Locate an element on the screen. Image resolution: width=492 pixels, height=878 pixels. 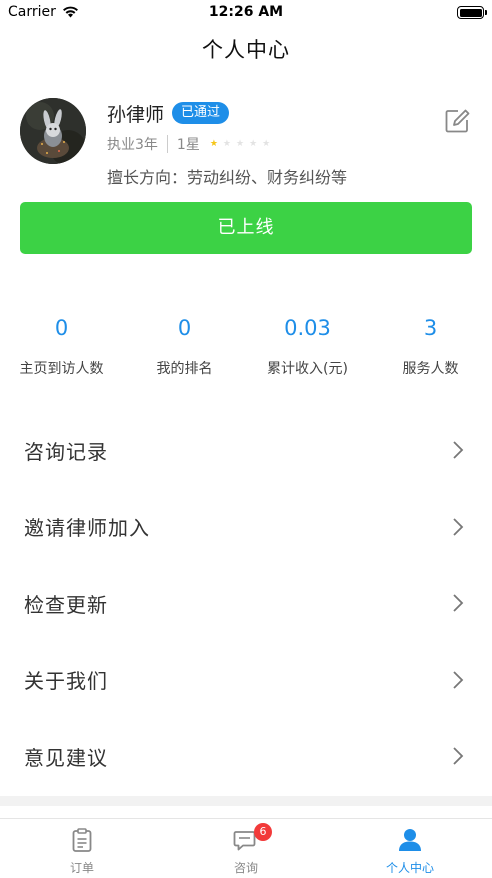
tab-profile: 个人中心 is located at coordinates (410, 848).